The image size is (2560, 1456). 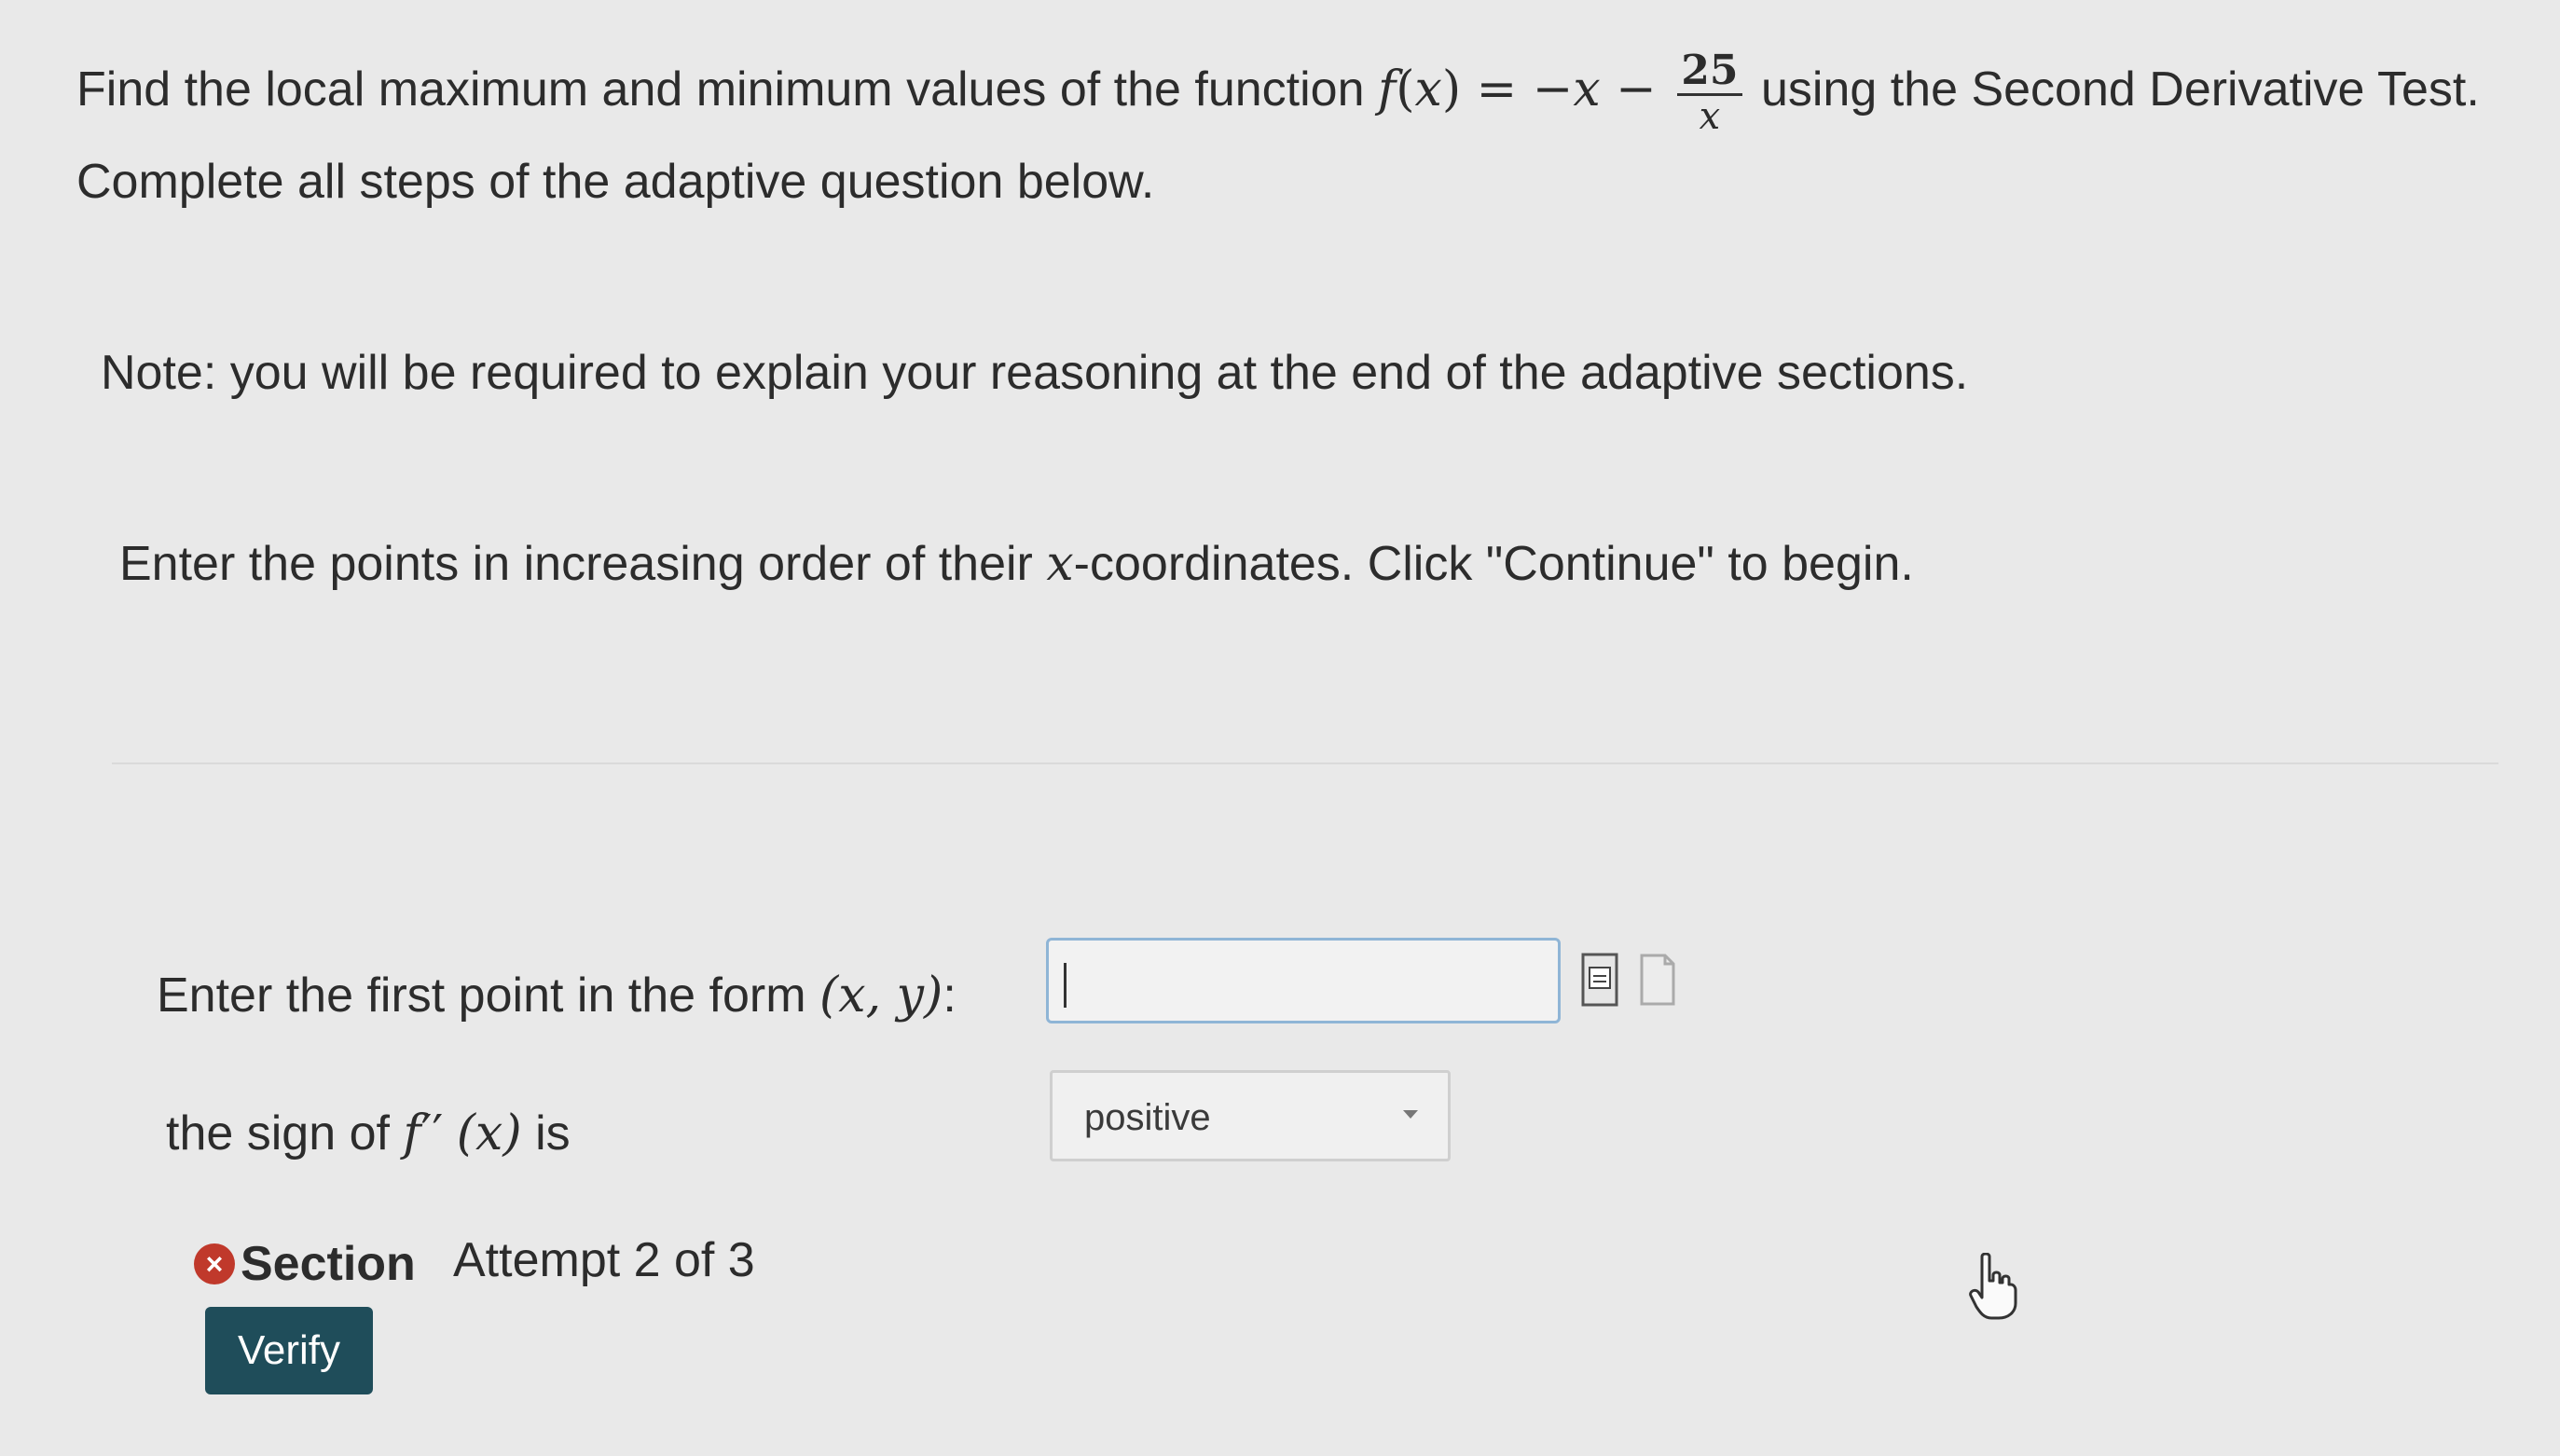 What do you see at coordinates (1710, 116) in the screenshot?
I see `fraction-denominator: x` at bounding box center [1710, 116].